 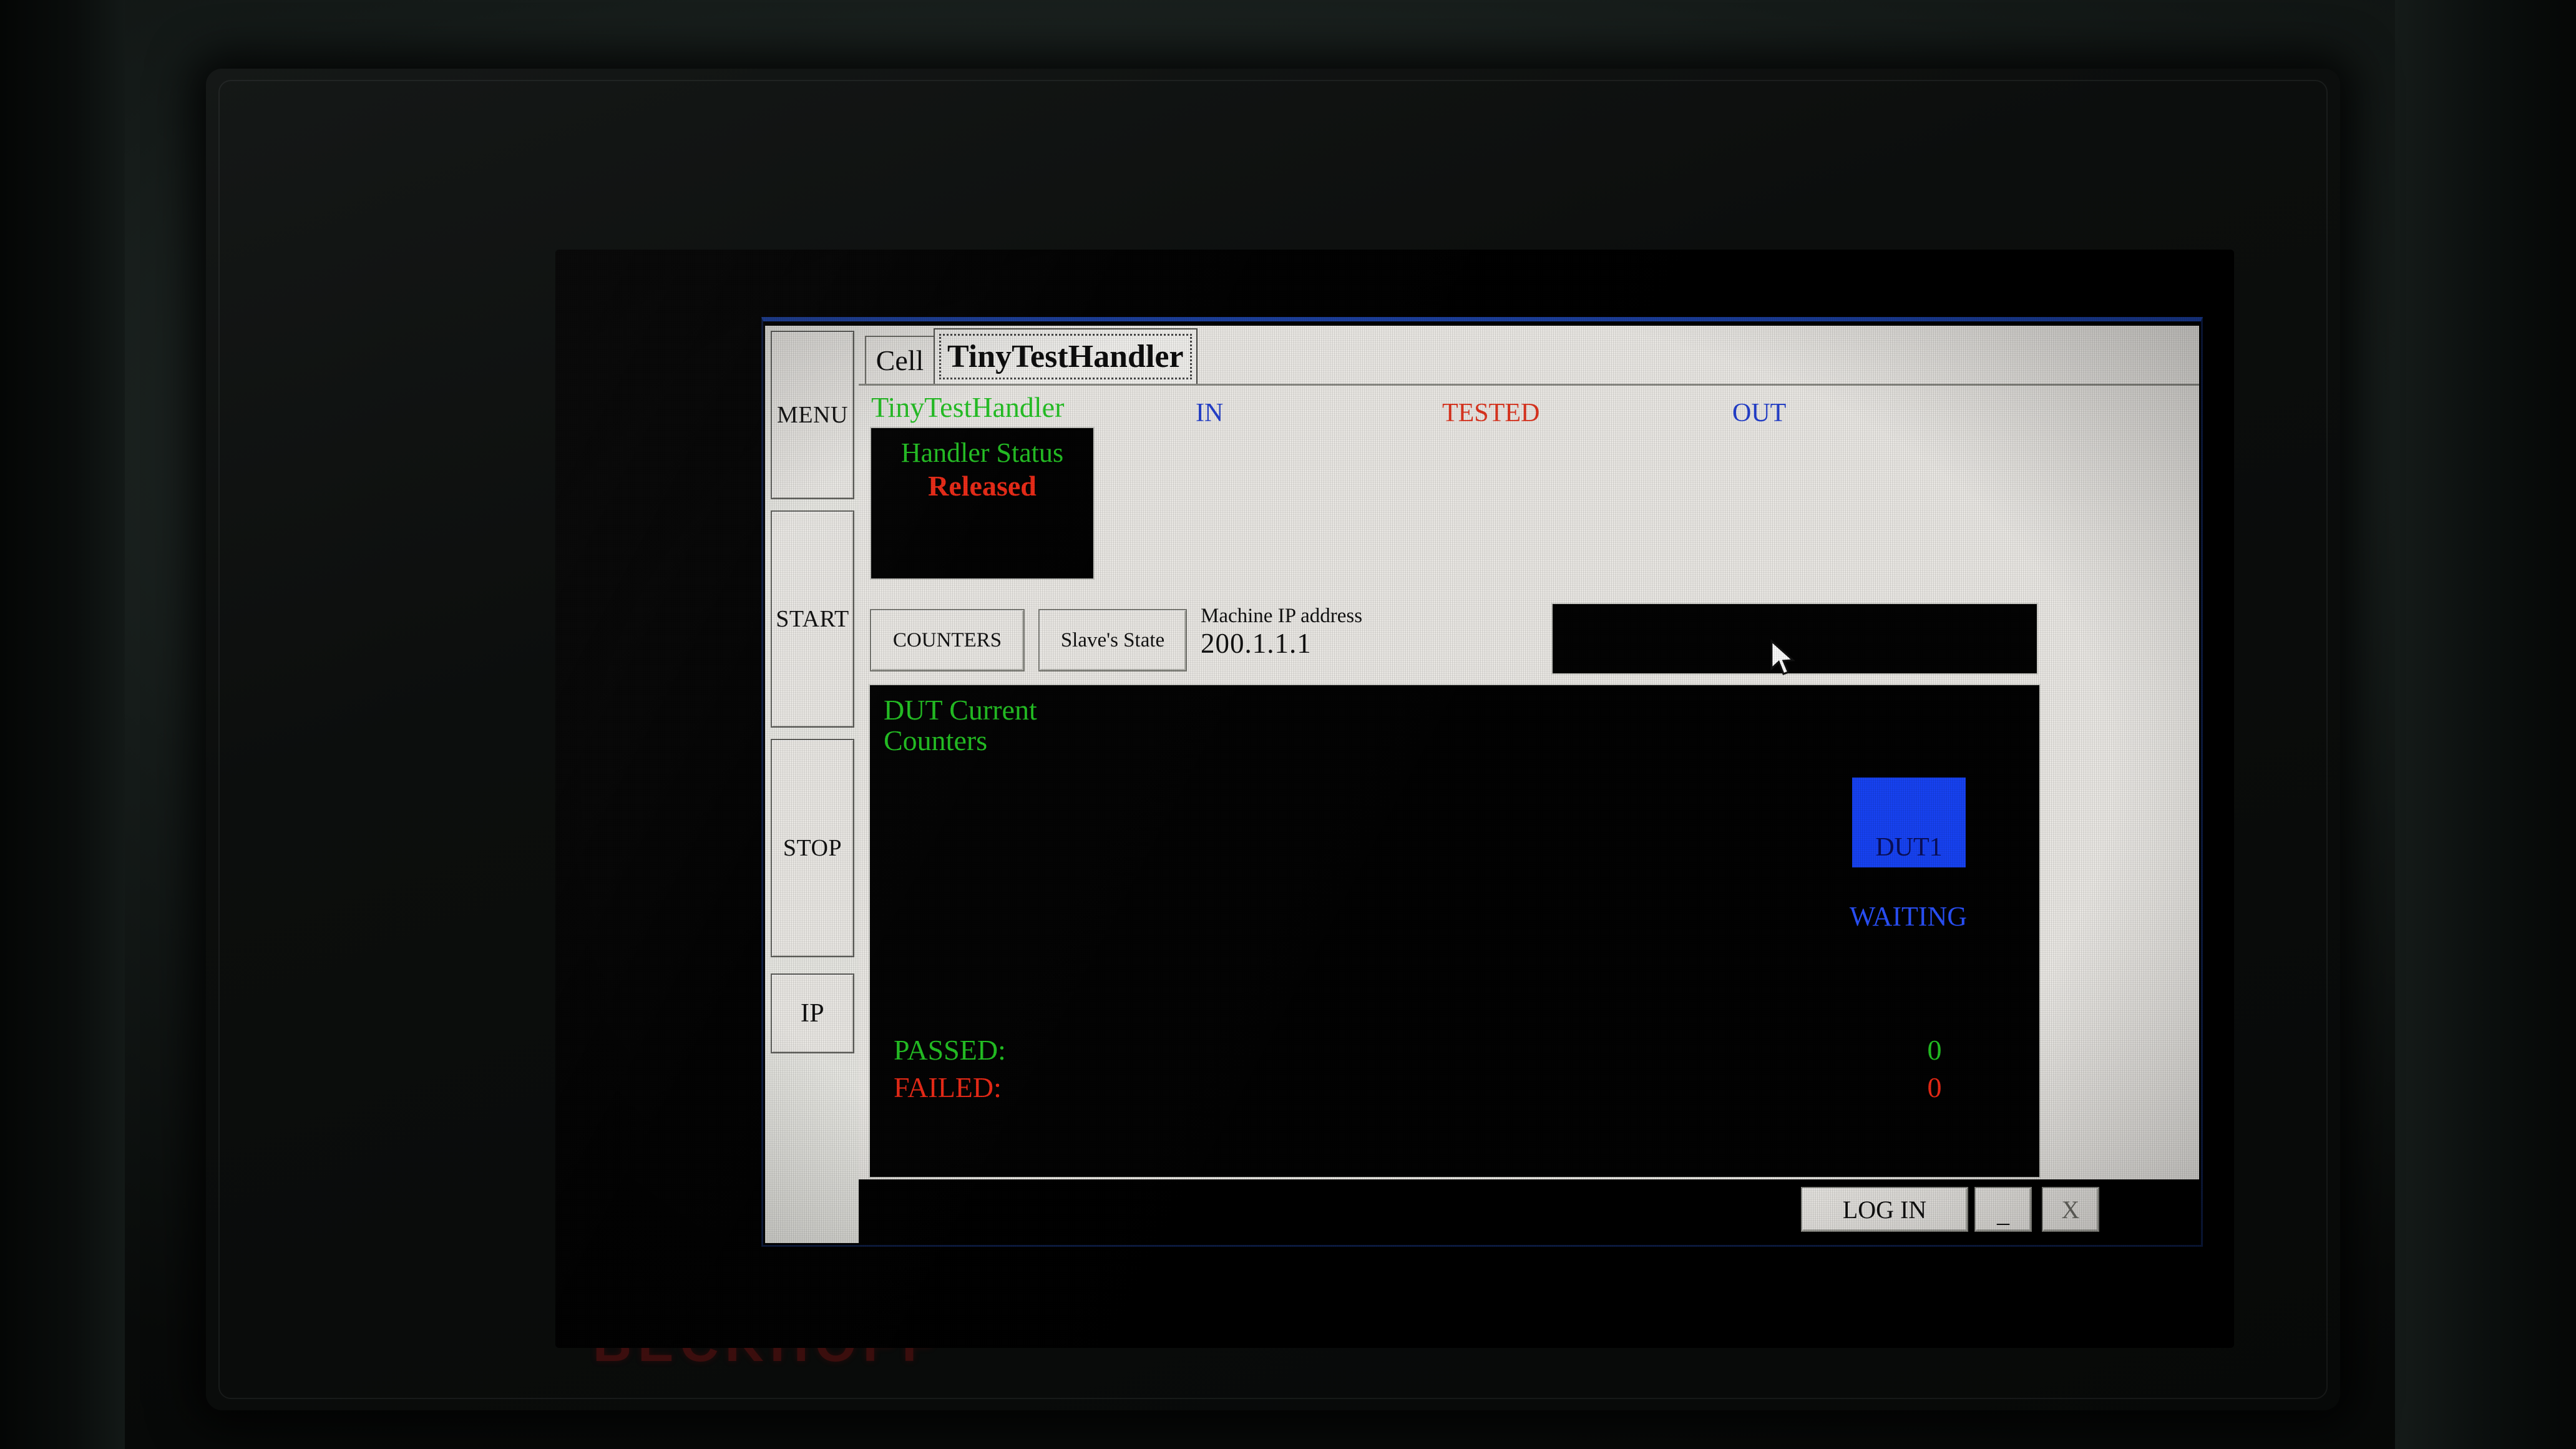 I want to click on sidebar-item-menu: MENU, so click(x=812, y=415).